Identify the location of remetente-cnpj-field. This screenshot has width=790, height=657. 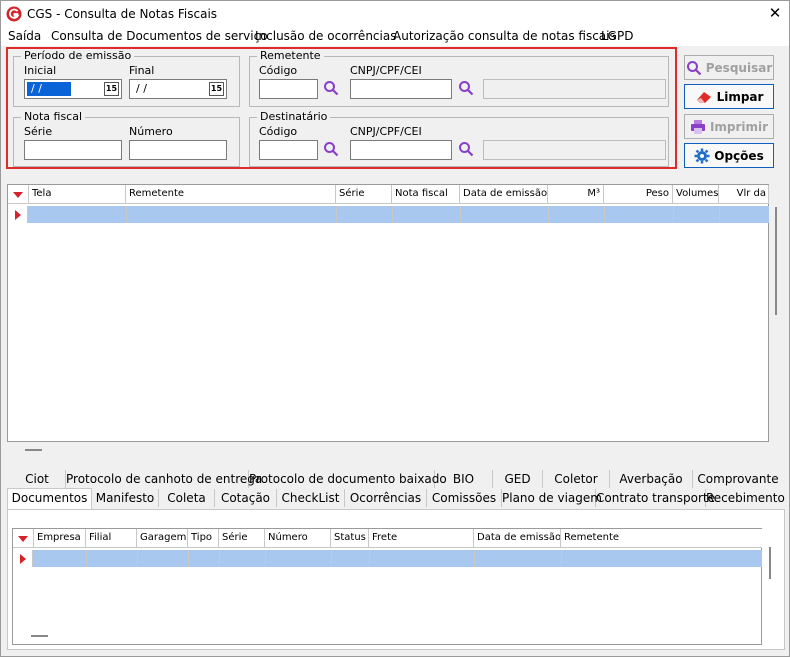
(401, 89).